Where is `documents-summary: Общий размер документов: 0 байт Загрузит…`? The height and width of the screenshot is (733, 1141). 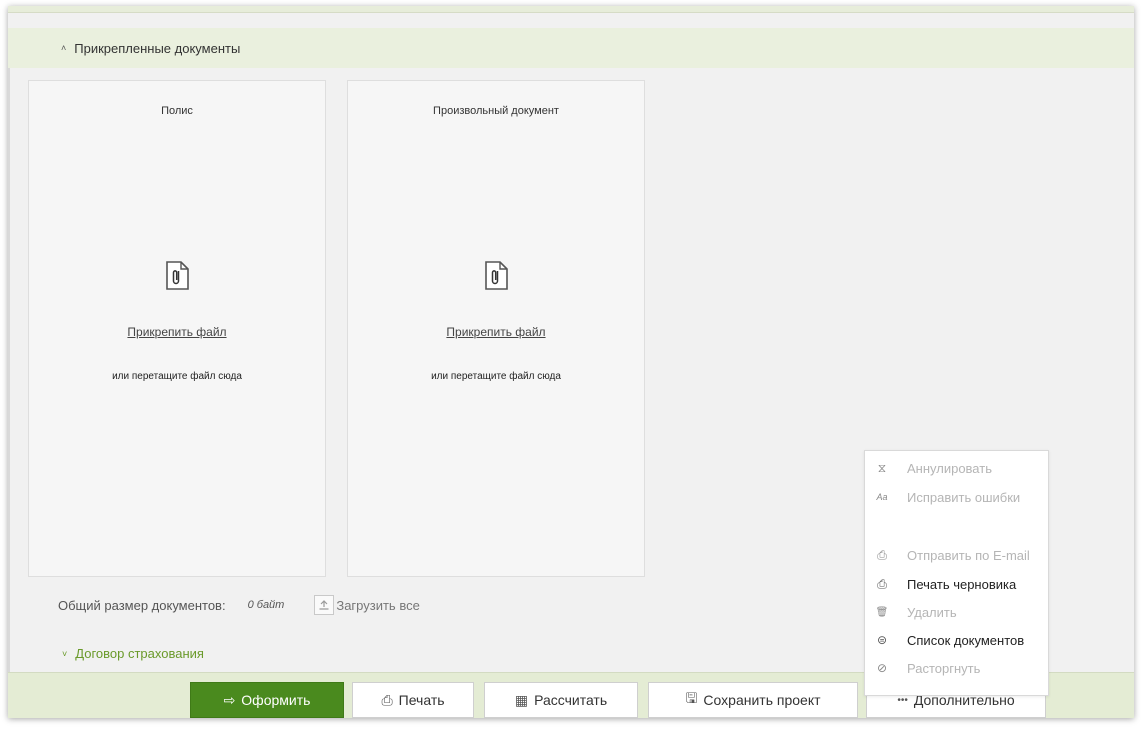 documents-summary: Общий размер документов: 0 байт Загрузит… is located at coordinates (239, 605).